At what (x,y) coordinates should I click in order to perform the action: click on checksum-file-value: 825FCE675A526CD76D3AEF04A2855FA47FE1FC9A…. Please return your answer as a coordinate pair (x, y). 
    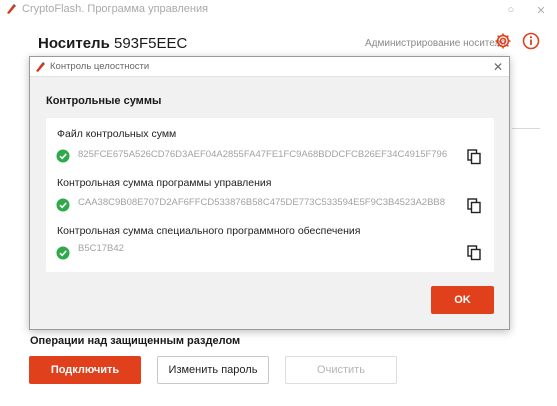
    Looking at the image, I should click on (263, 154).